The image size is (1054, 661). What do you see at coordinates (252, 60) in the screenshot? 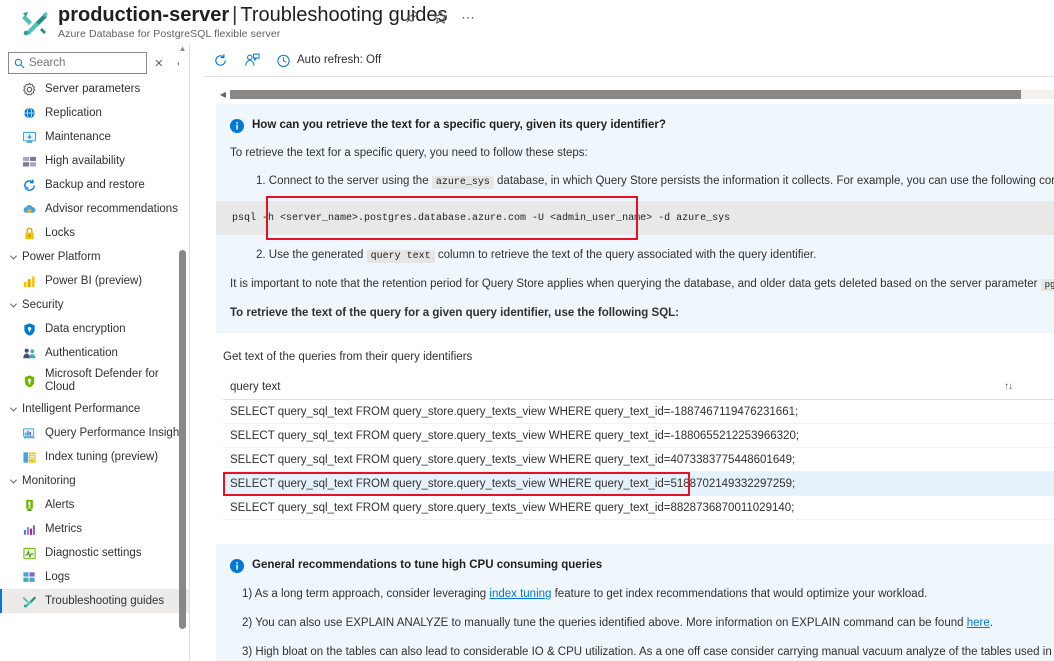
I see `feedback-button` at bounding box center [252, 60].